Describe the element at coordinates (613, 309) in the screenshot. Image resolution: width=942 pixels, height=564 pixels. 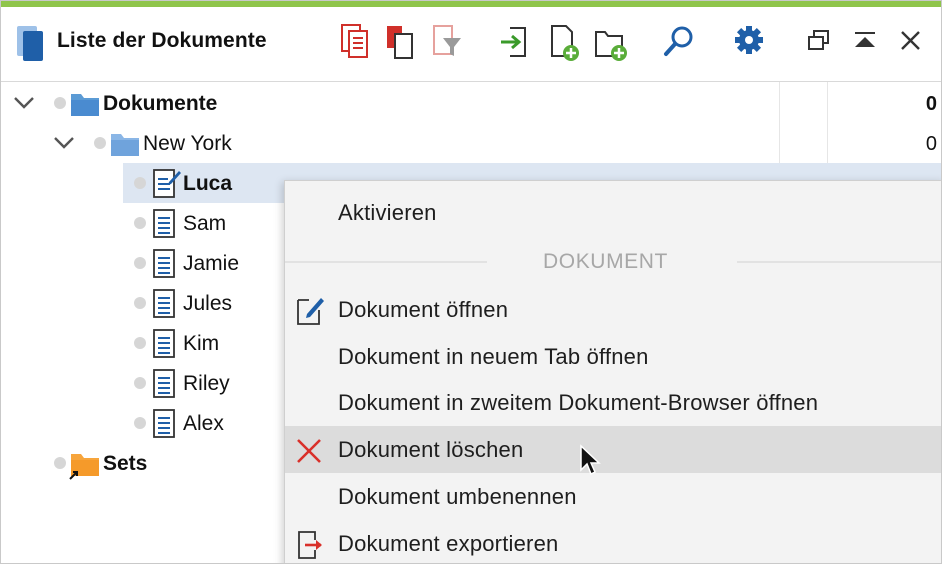
I see `menu-item-open-document: Dokument öffnen` at that location.